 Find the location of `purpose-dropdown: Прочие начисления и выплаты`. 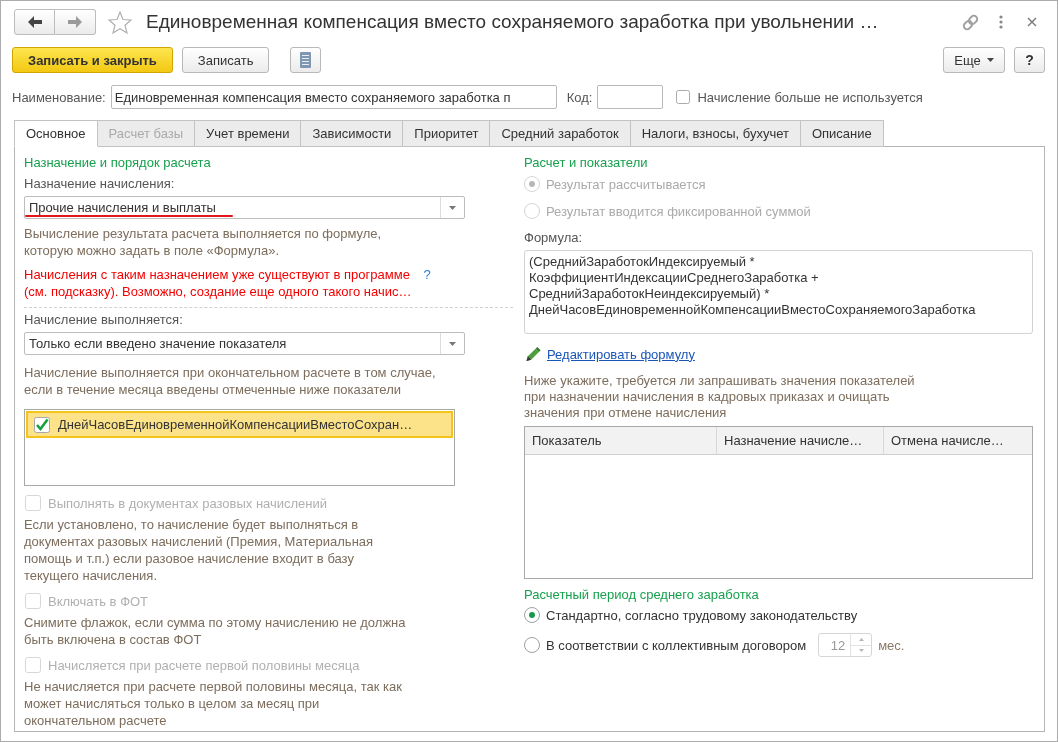

purpose-dropdown: Прочие начисления и выплаты is located at coordinates (244, 207).